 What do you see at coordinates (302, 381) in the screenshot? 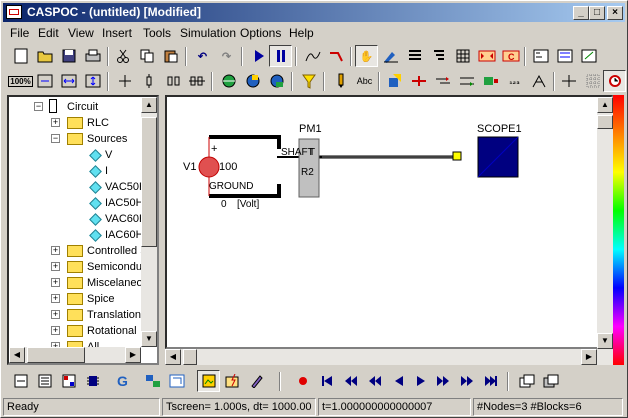
I see `record-icon` at bounding box center [302, 381].